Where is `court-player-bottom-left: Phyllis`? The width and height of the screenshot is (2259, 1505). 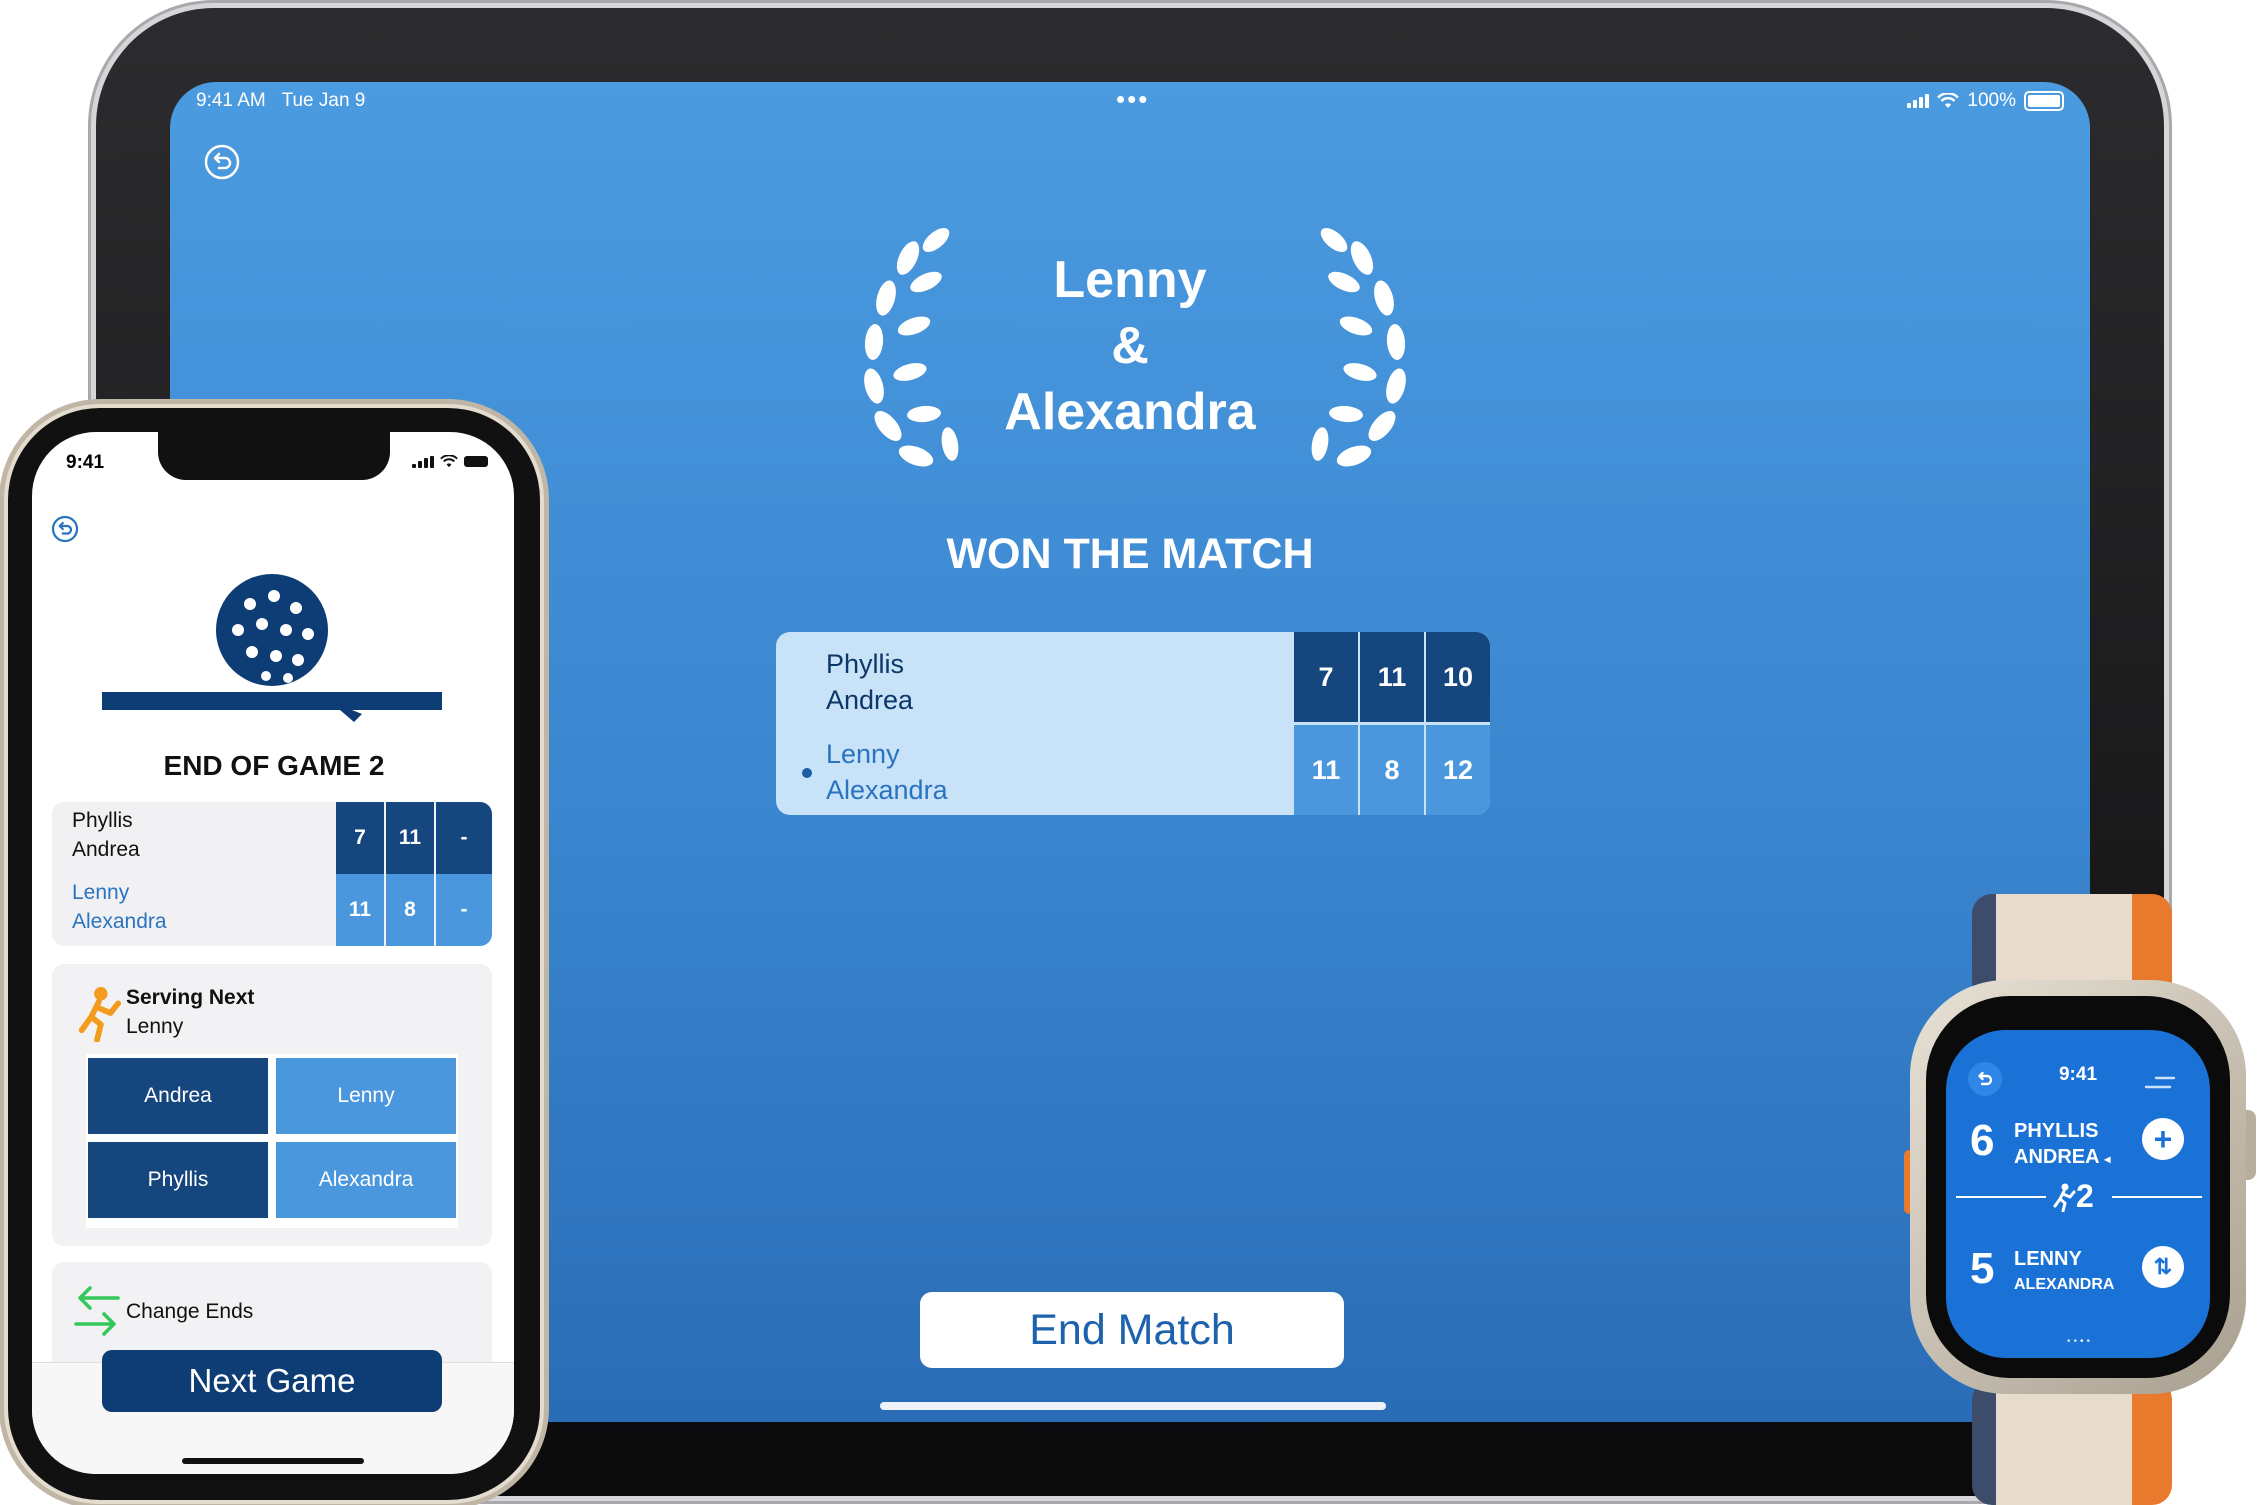
court-player-bottom-left: Phyllis is located at coordinates (178, 1180).